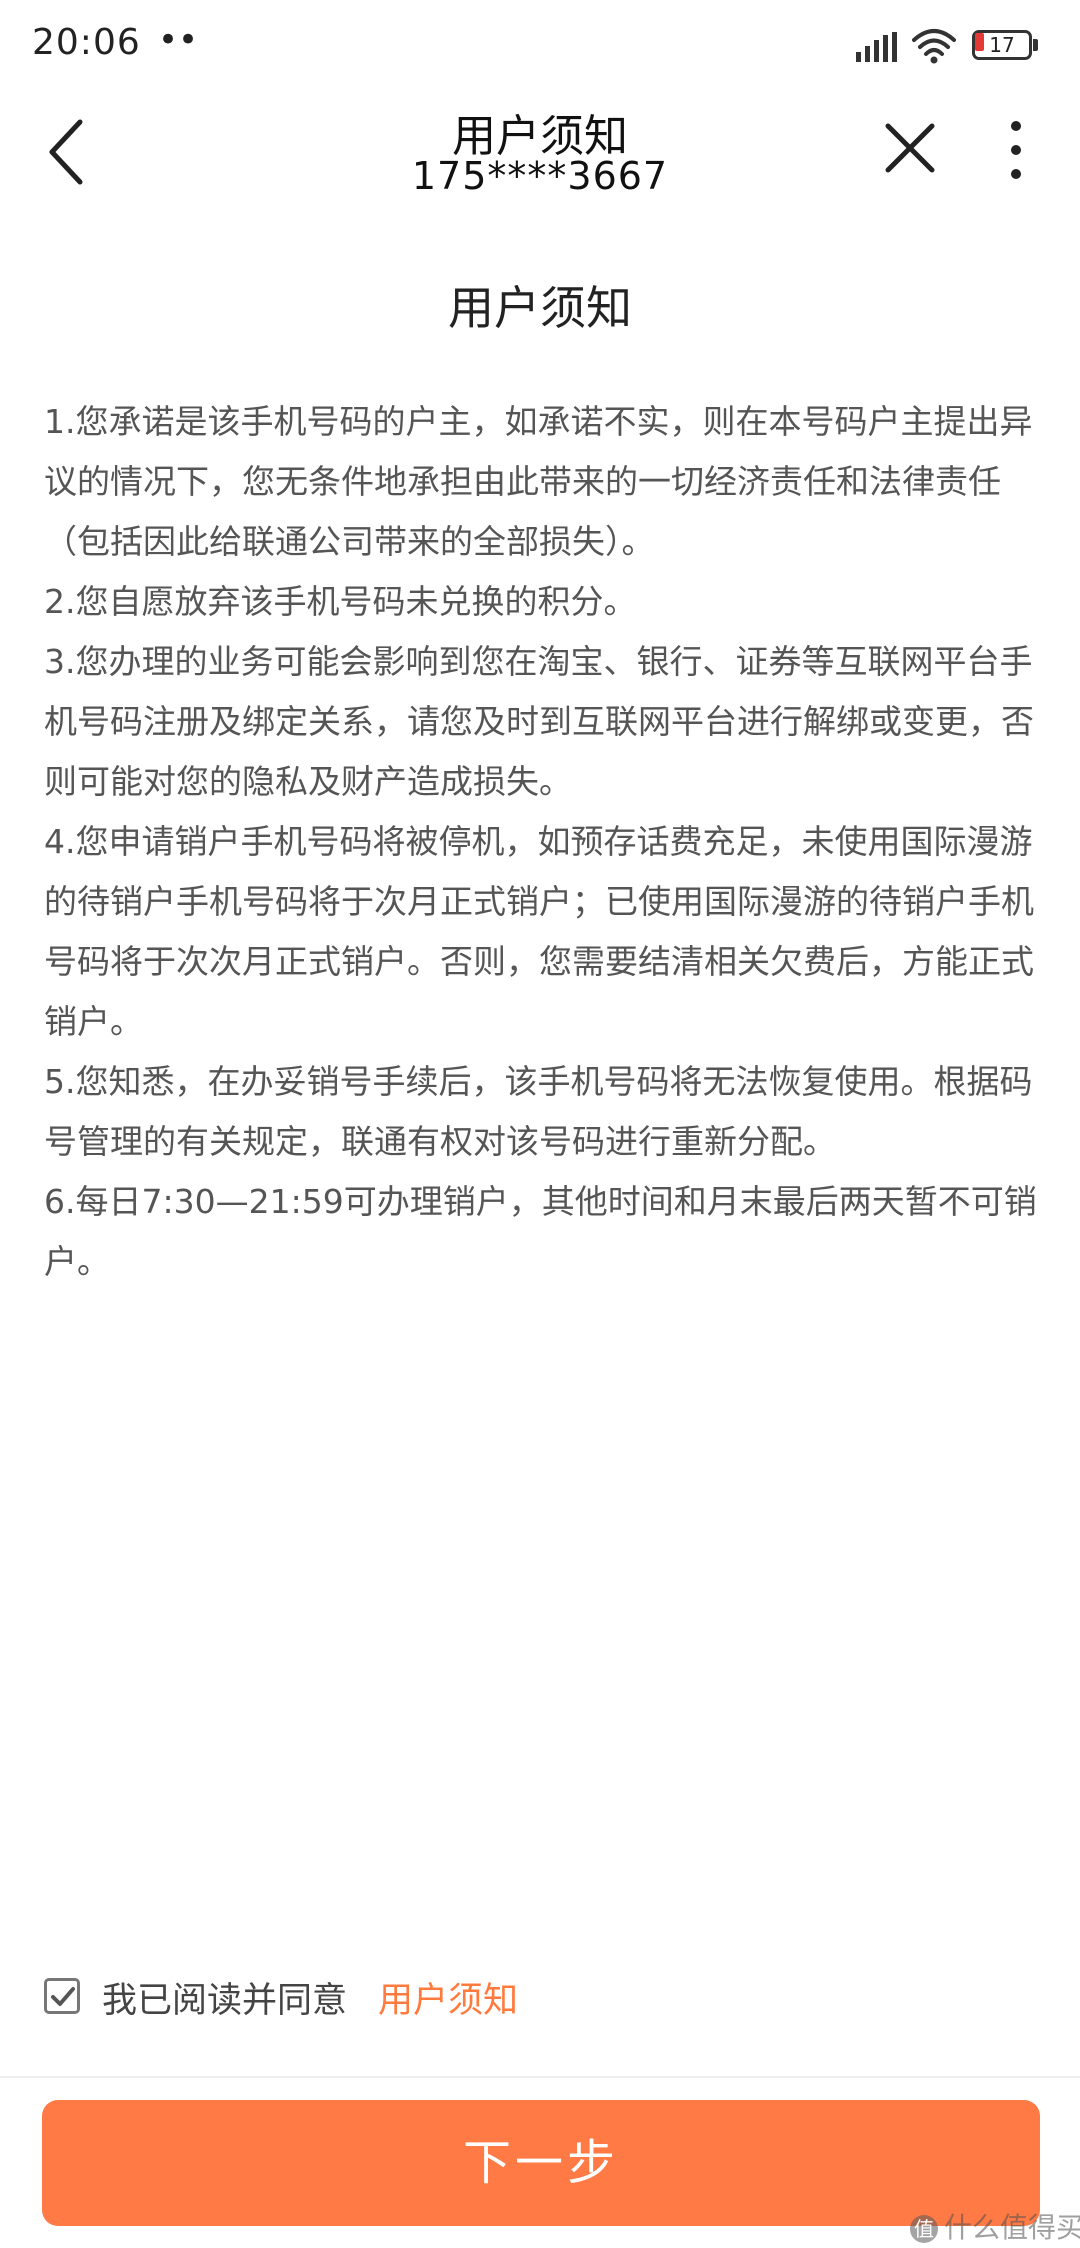  I want to click on agreement-text: 我已阅读并同意, so click(225, 2001).